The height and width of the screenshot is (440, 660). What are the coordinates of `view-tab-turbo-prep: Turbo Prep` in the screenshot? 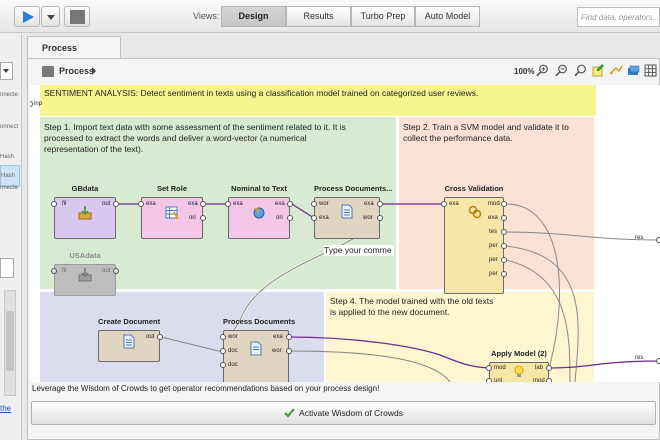 It's located at (383, 16).